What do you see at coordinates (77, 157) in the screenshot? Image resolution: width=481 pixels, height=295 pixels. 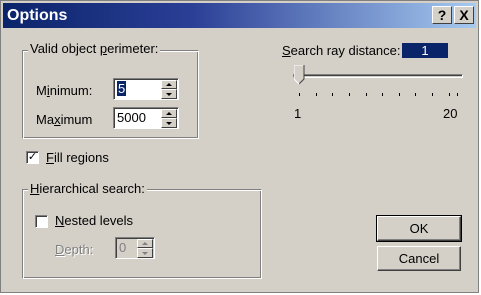 I see `fill-regions-label: Fill regions` at bounding box center [77, 157].